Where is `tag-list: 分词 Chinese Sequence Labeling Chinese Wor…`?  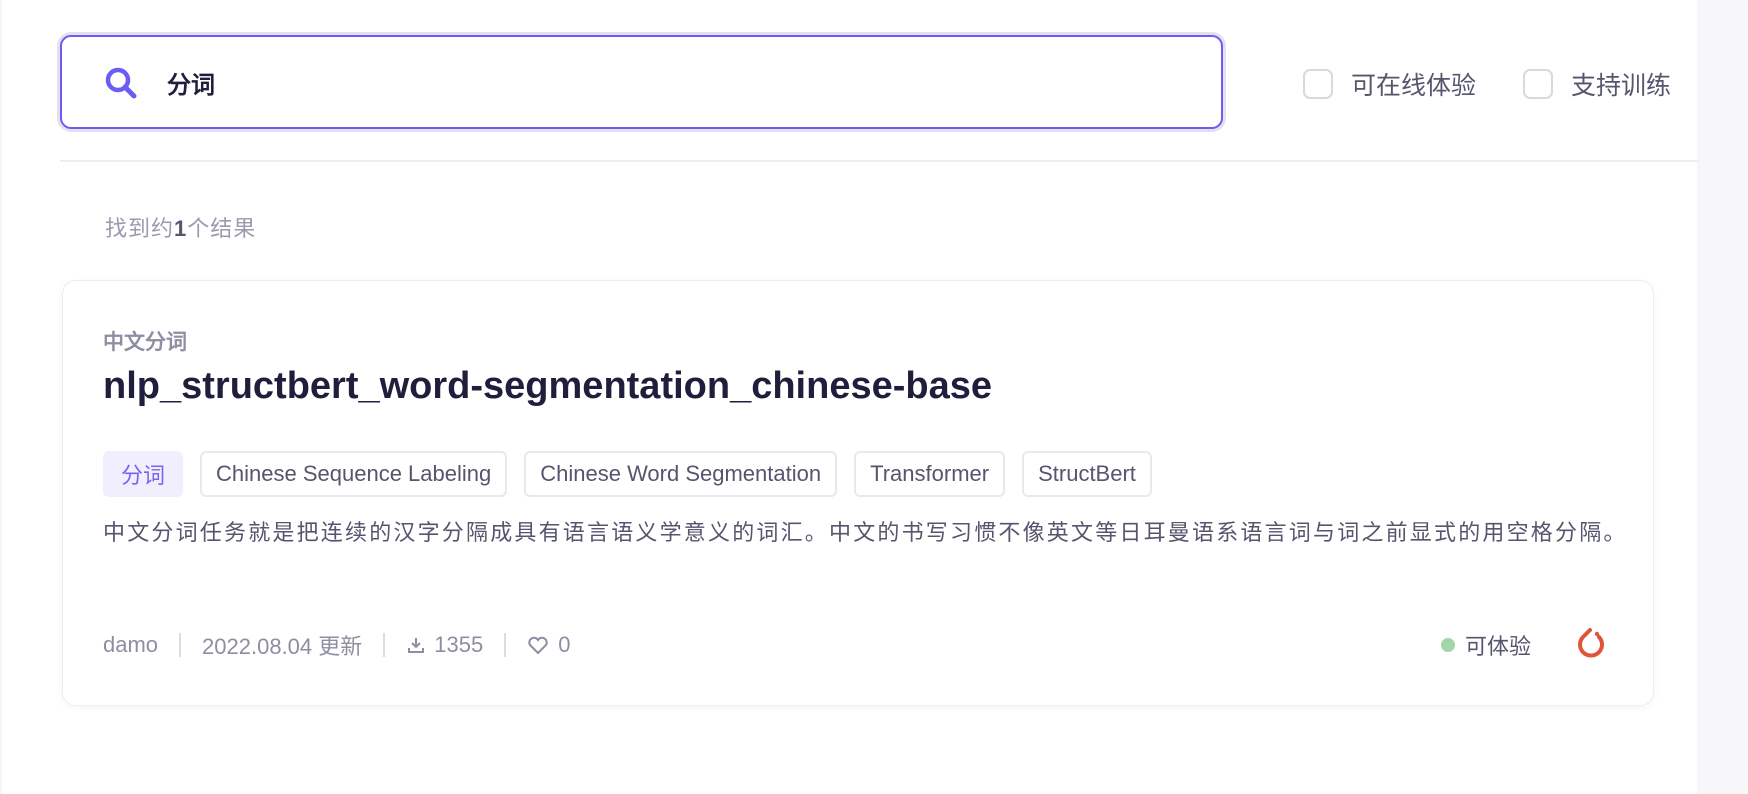 tag-list: 分词 Chinese Sequence Labeling Chinese Wor… is located at coordinates (627, 474).